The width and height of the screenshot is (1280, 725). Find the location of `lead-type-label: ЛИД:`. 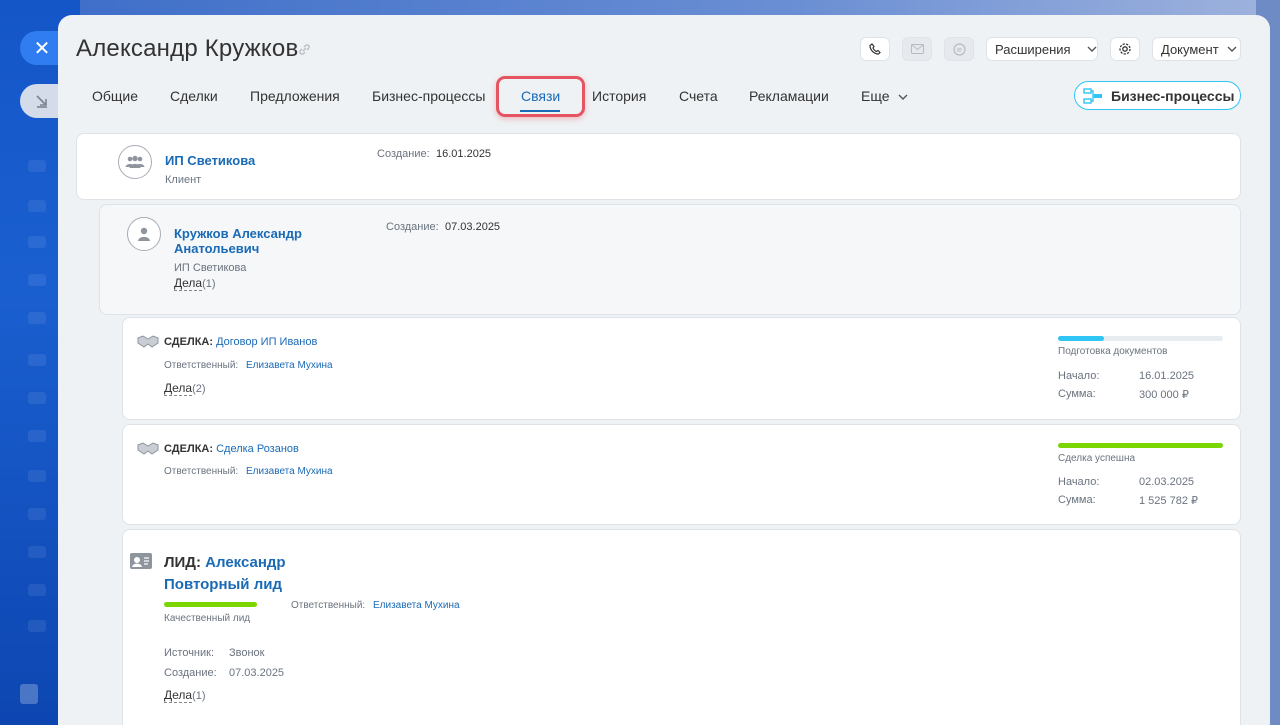

lead-type-label: ЛИД: is located at coordinates (182, 562).